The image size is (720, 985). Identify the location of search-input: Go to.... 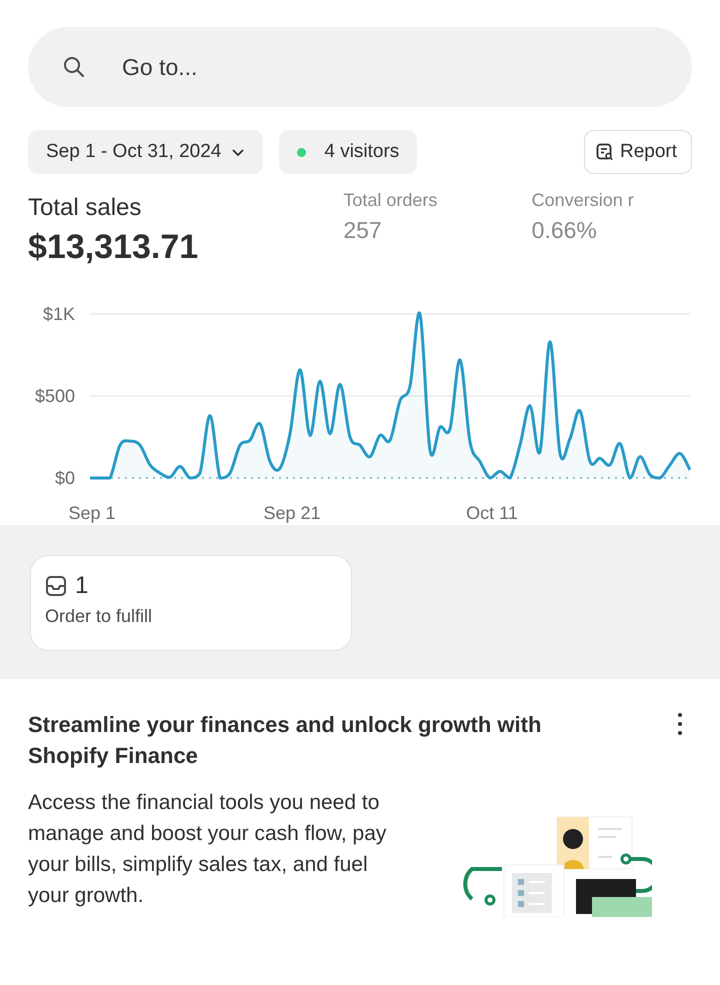
(389, 67).